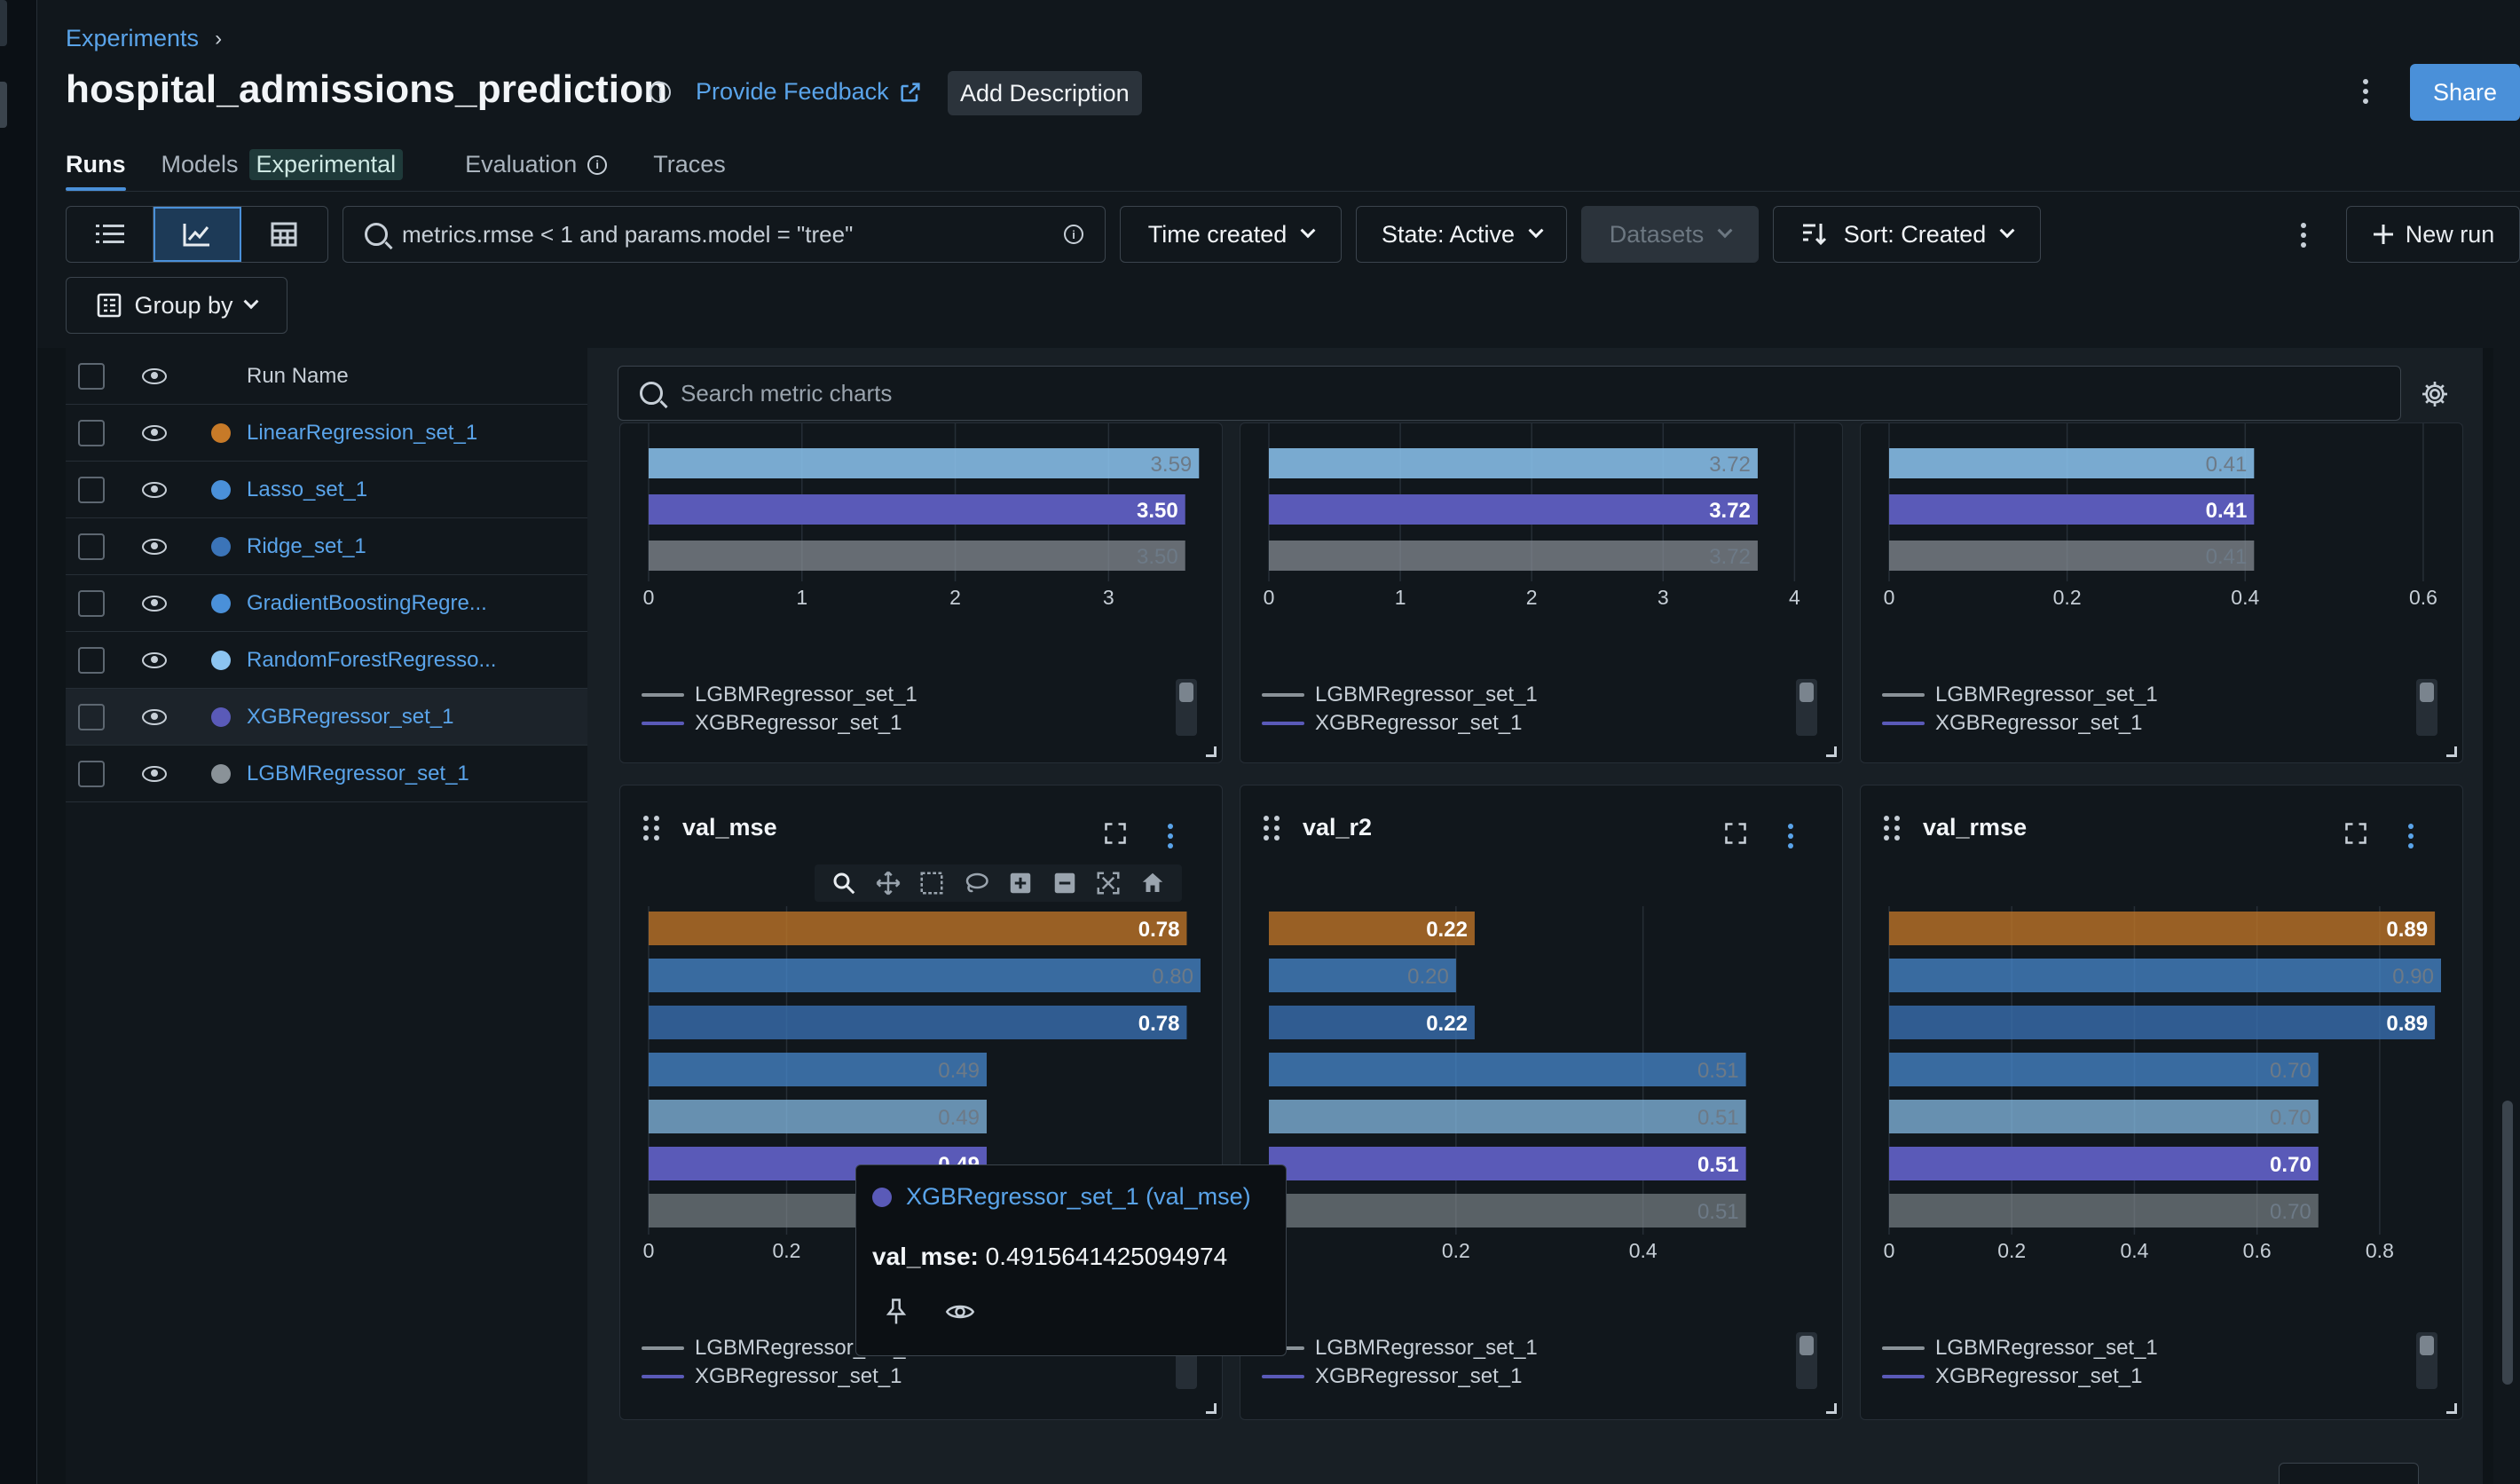 This screenshot has width=2520, height=1484. What do you see at coordinates (2433, 235) in the screenshot?
I see `new-run-button: New run` at bounding box center [2433, 235].